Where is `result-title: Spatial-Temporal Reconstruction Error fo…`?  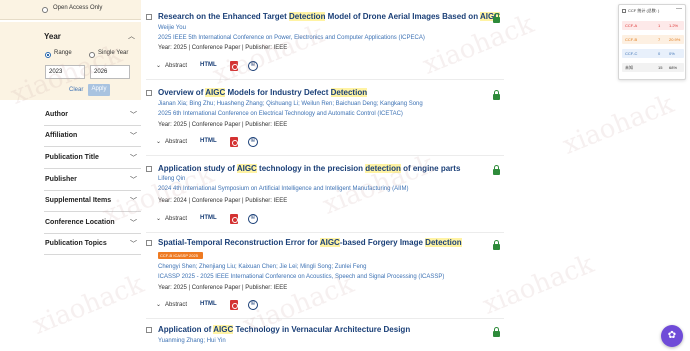
result-title: Spatial-Temporal Reconstruction Error fo… is located at coordinates (310, 242).